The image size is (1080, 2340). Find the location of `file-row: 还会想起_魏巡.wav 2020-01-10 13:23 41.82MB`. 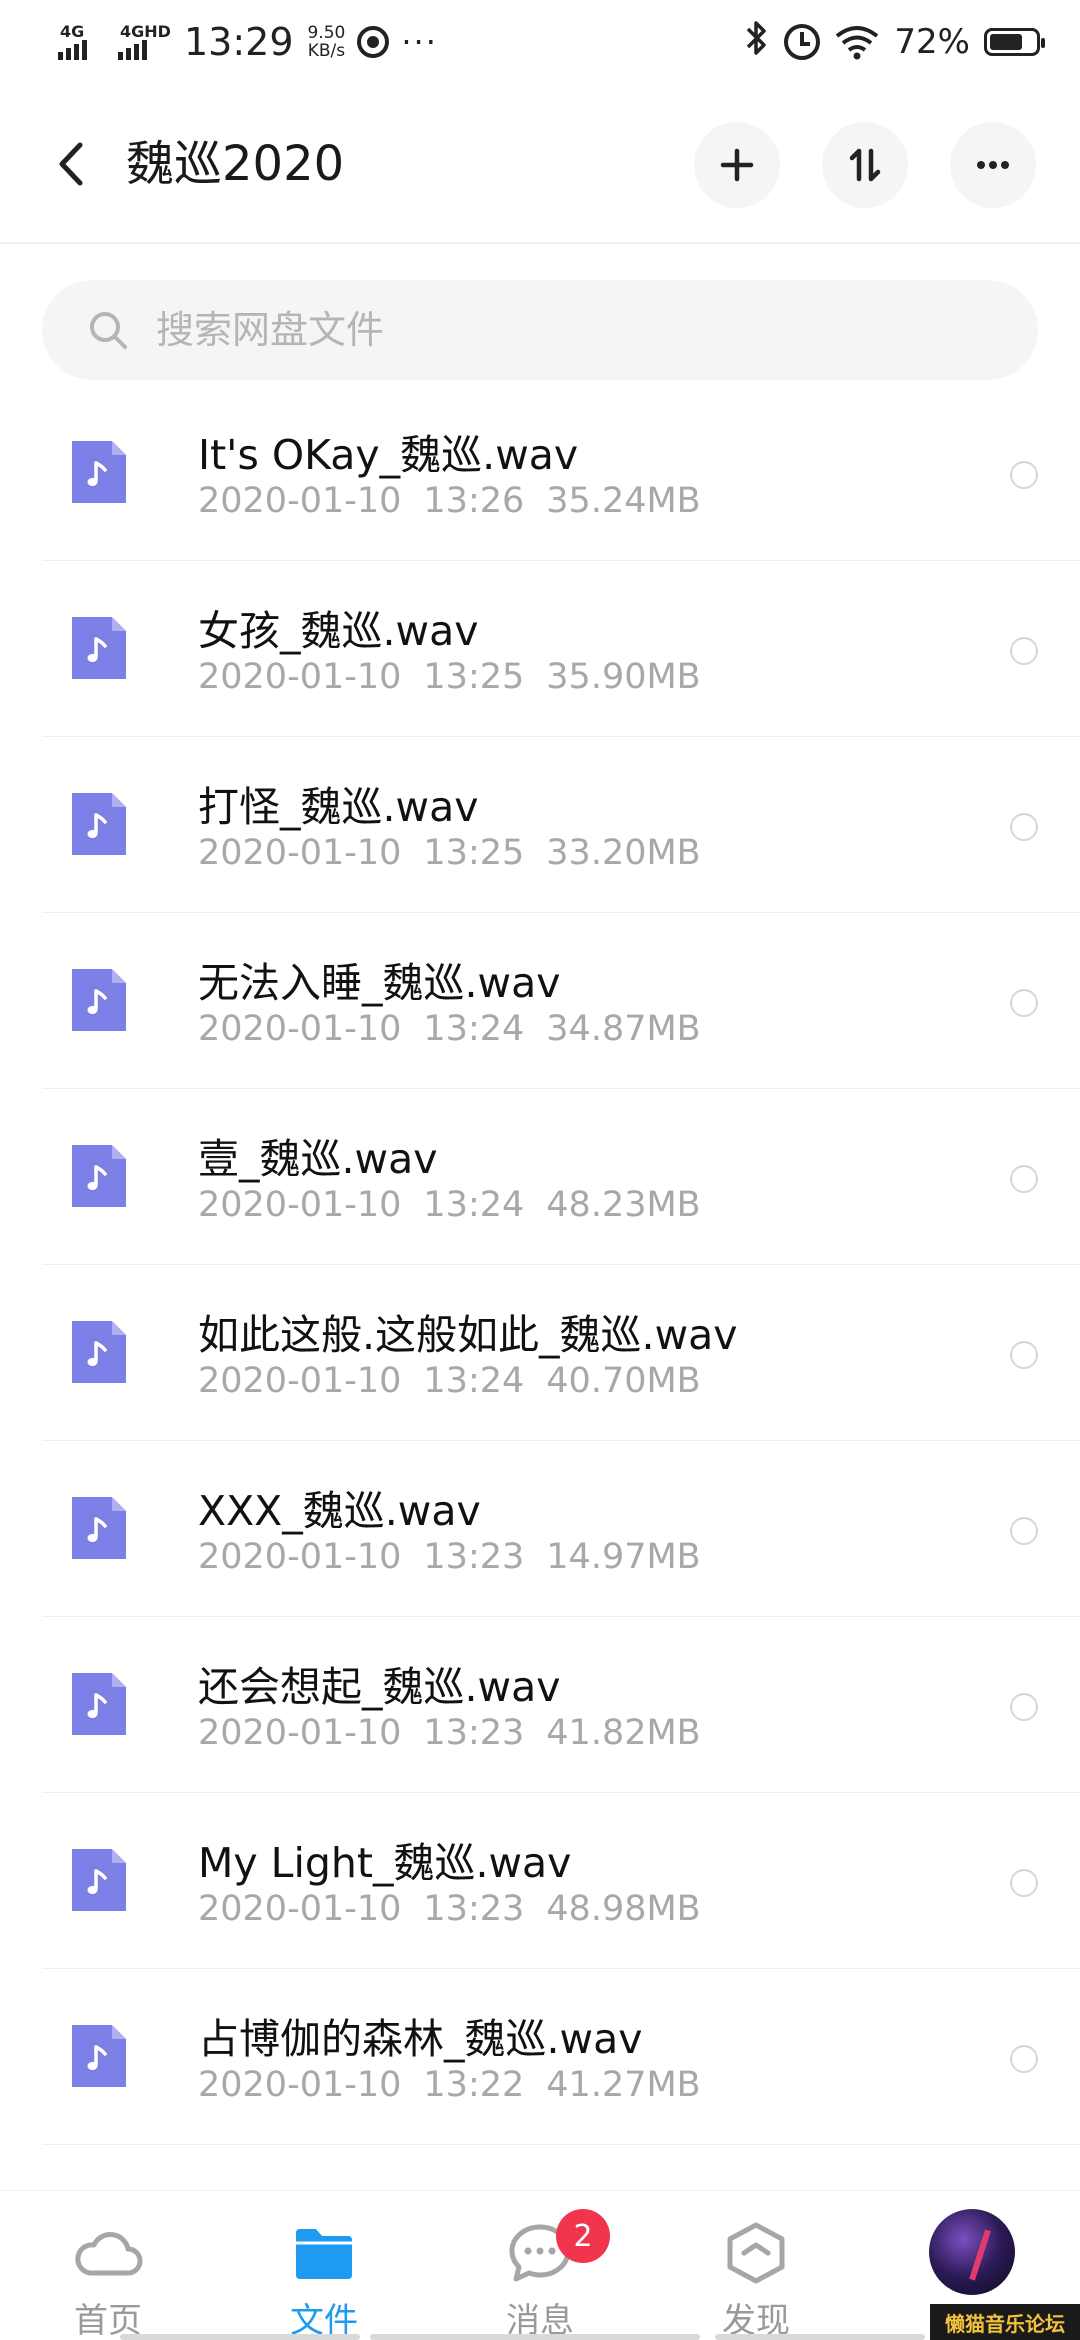

file-row: 还会想起_魏巡.wav 2020-01-10 13:23 41.82MB is located at coordinates (561, 1705).